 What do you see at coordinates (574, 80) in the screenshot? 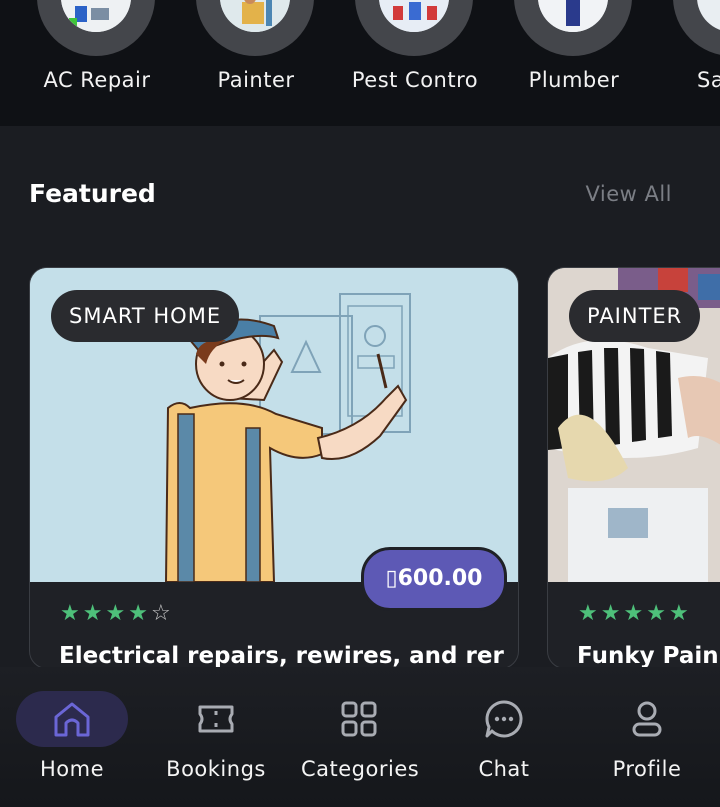
I see `category-label: Plumber` at bounding box center [574, 80].